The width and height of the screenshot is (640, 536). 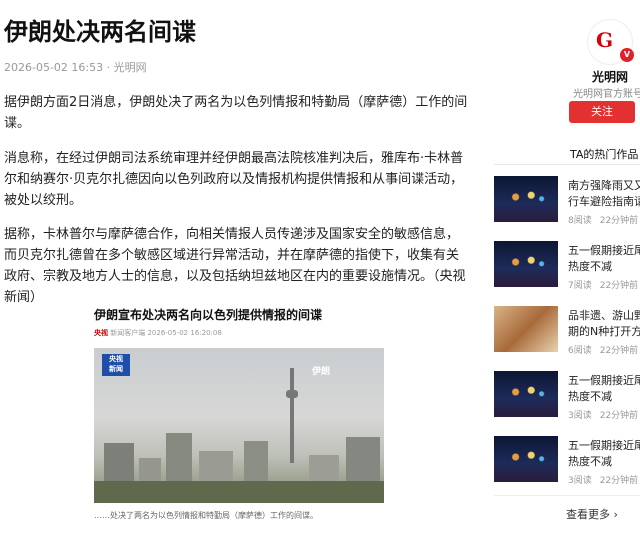 What do you see at coordinates (604, 154) in the screenshot?
I see `hot-works-heading: TA的热门作品` at bounding box center [604, 154].